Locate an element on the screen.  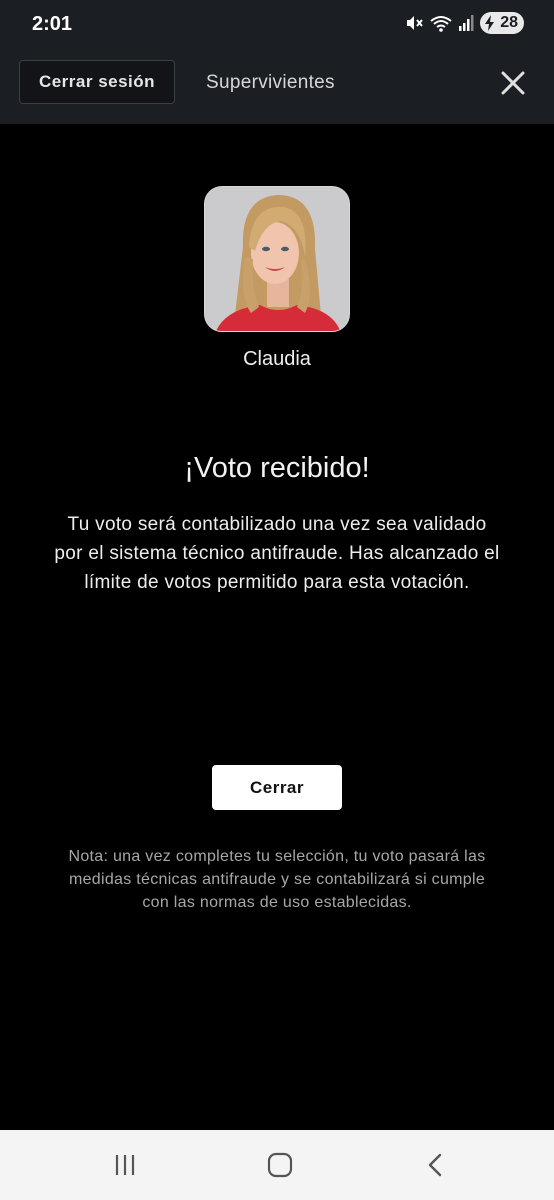
signal-icon is located at coordinates (466, 23).